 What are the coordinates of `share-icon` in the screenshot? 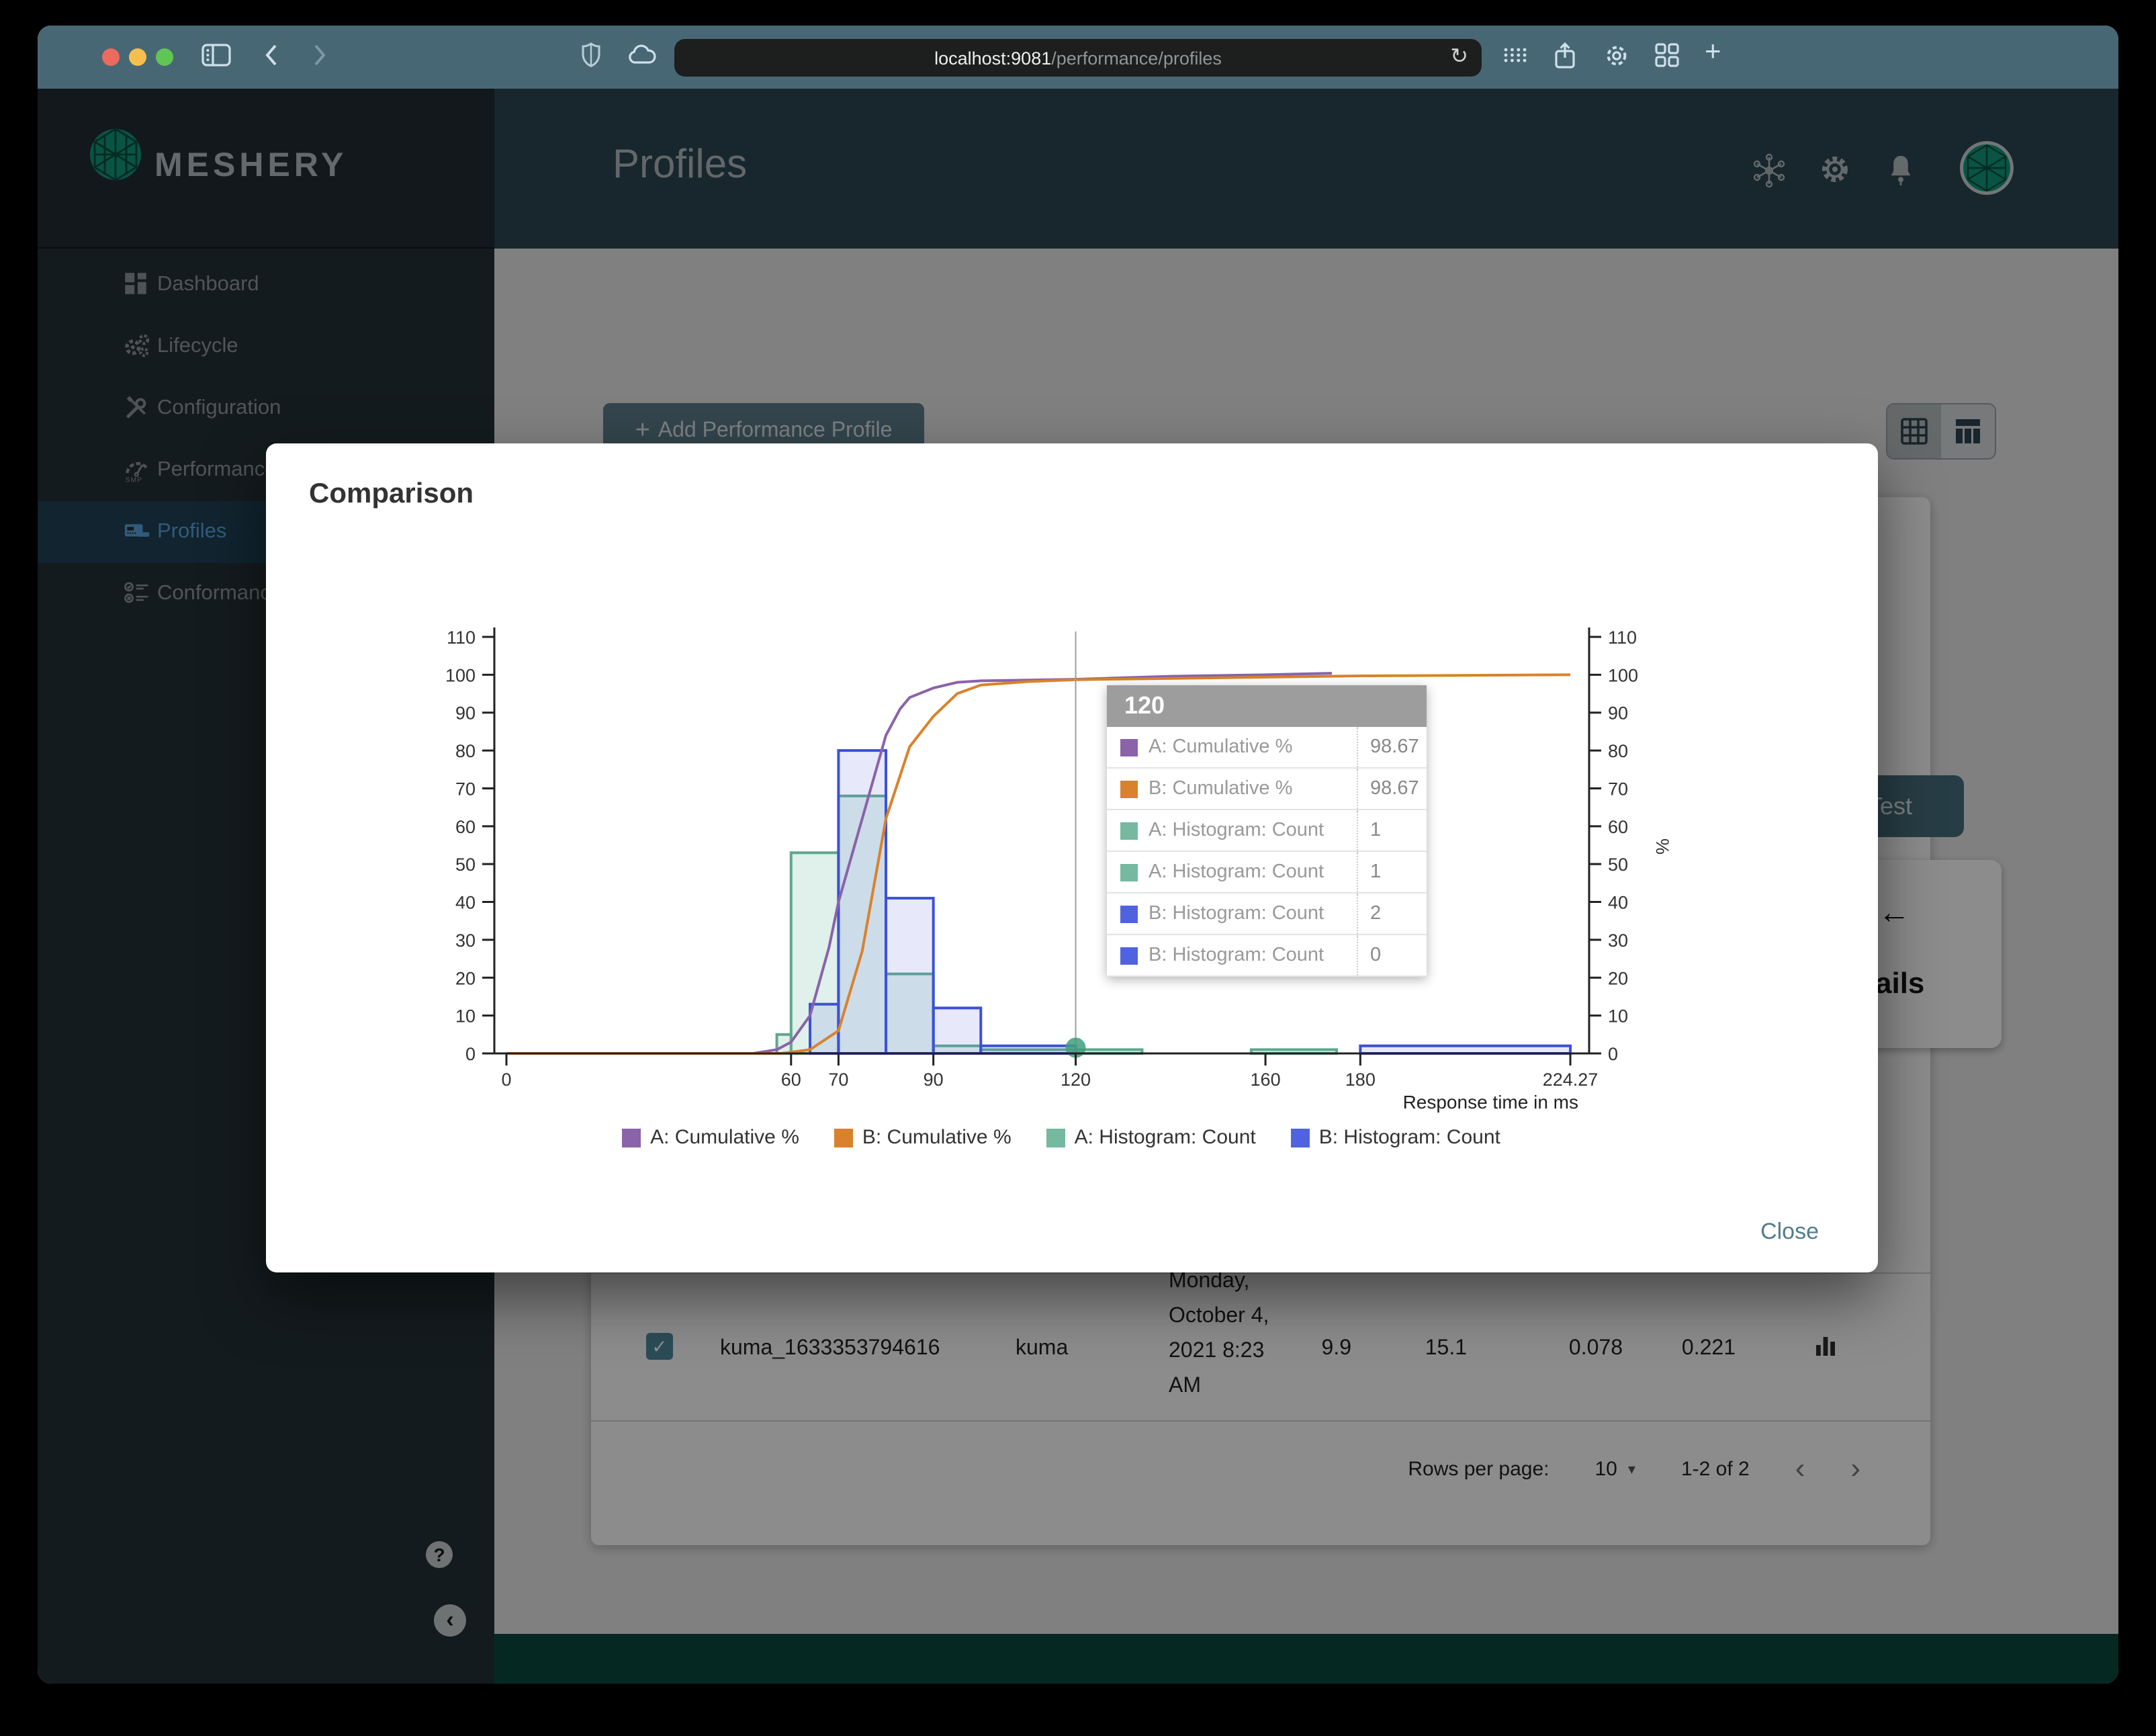 It's located at (1565, 56).